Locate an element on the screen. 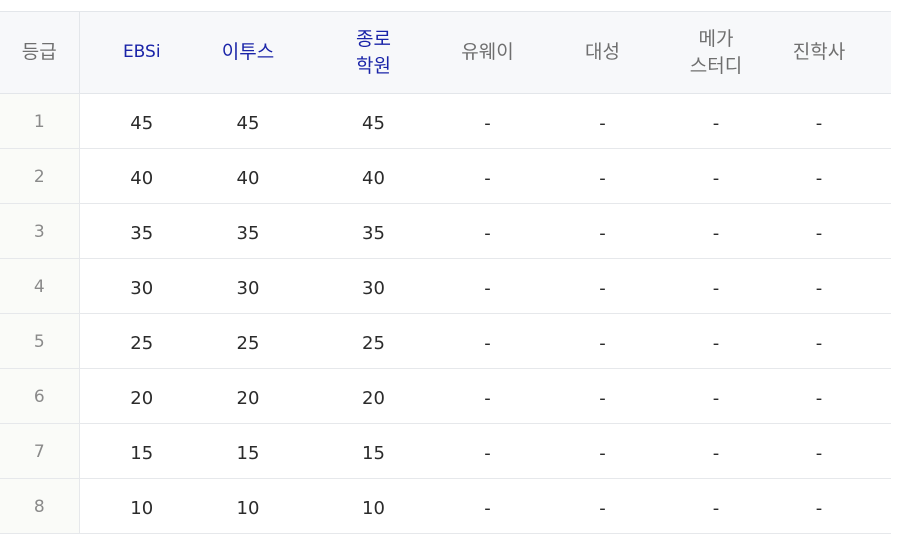 The image size is (901, 547). table-row: 5 25 25 25 - - - - is located at coordinates (445, 341).